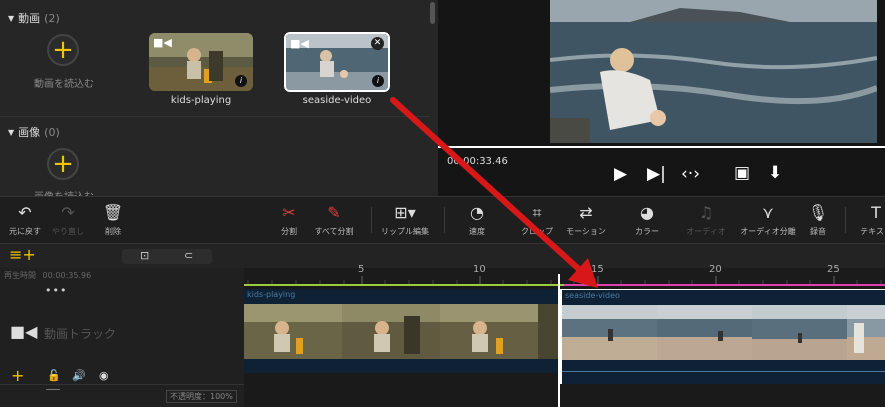 The height and width of the screenshot is (407, 885). Describe the element at coordinates (592, 295) in the screenshot. I see `track-clip-name: seaside-video` at that location.